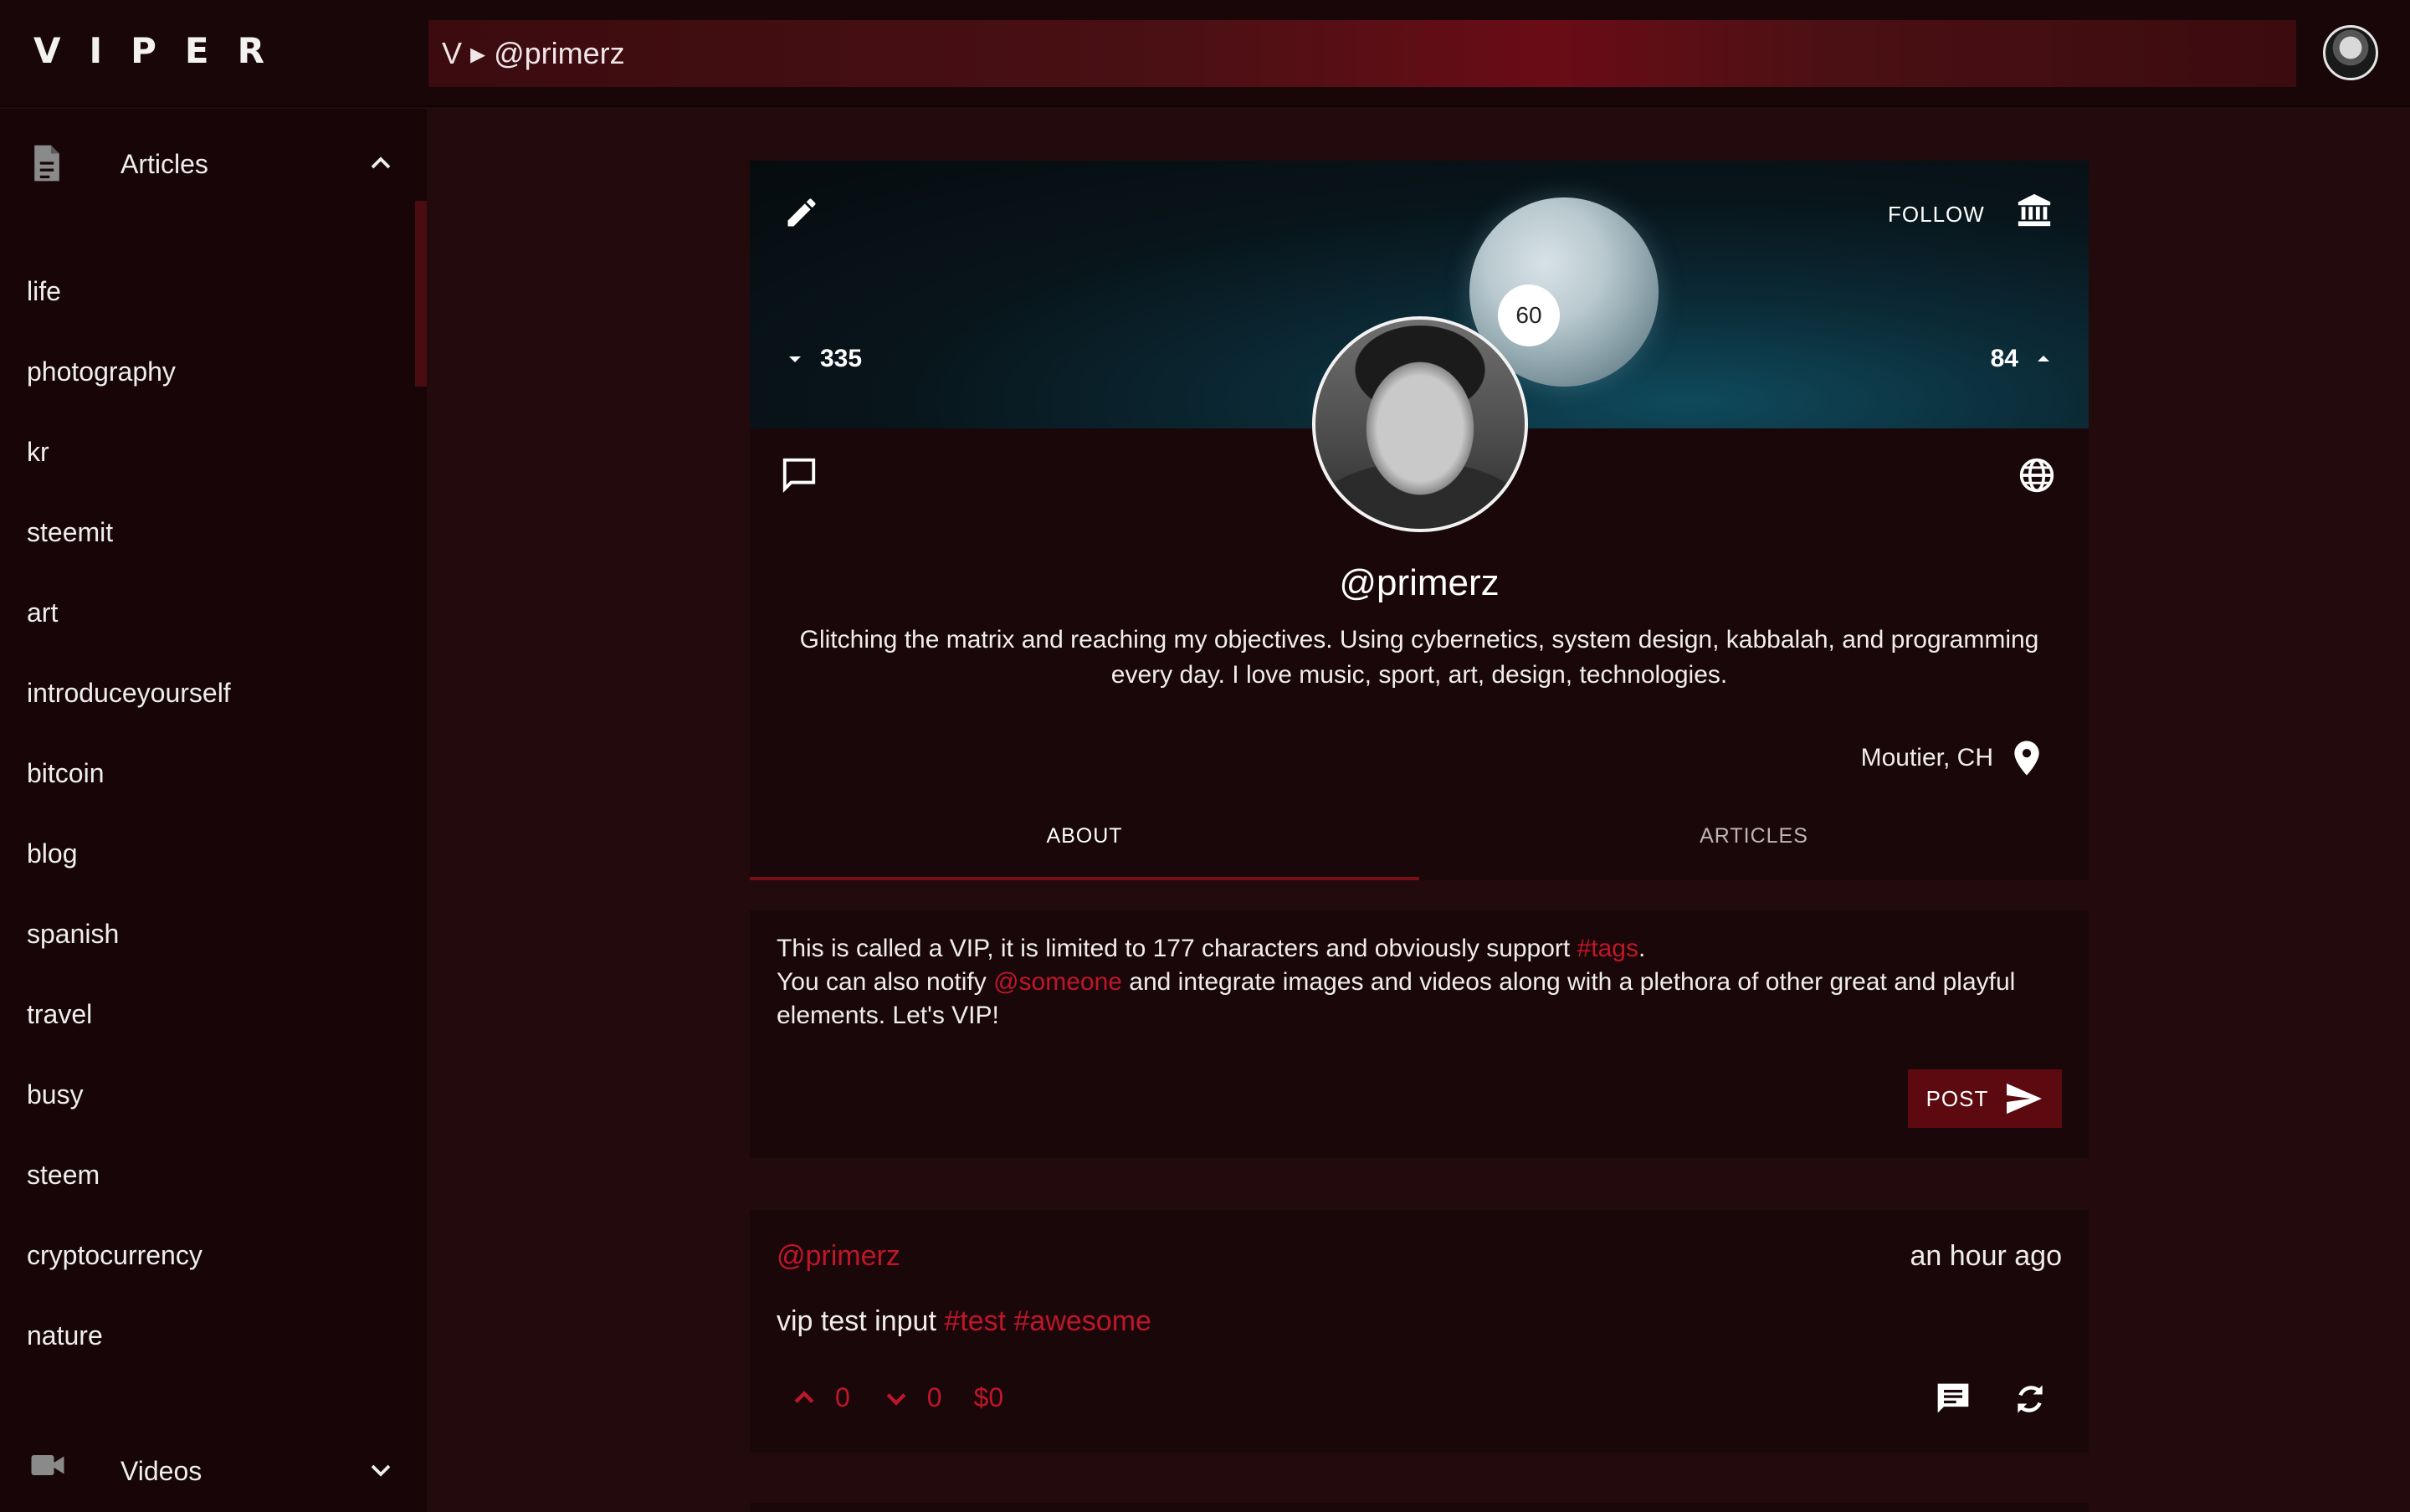 The width and height of the screenshot is (2410, 1512). I want to click on top-bar: VIPER V ▸ @primerz, so click(1205, 53).